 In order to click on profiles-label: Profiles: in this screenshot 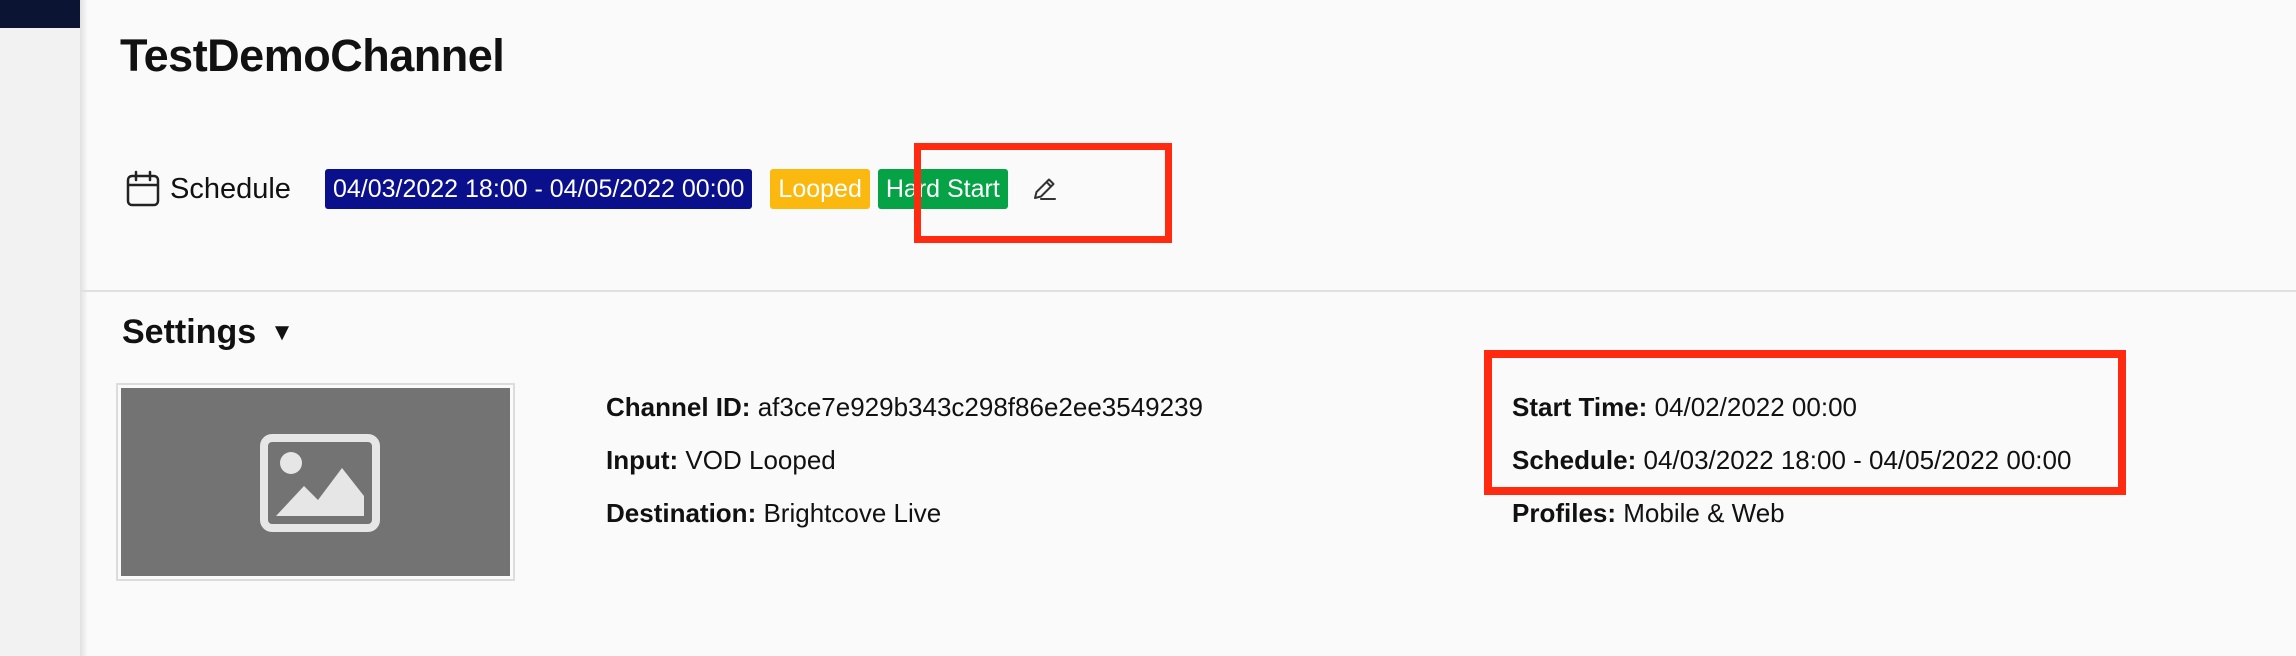, I will do `click(1564, 513)`.